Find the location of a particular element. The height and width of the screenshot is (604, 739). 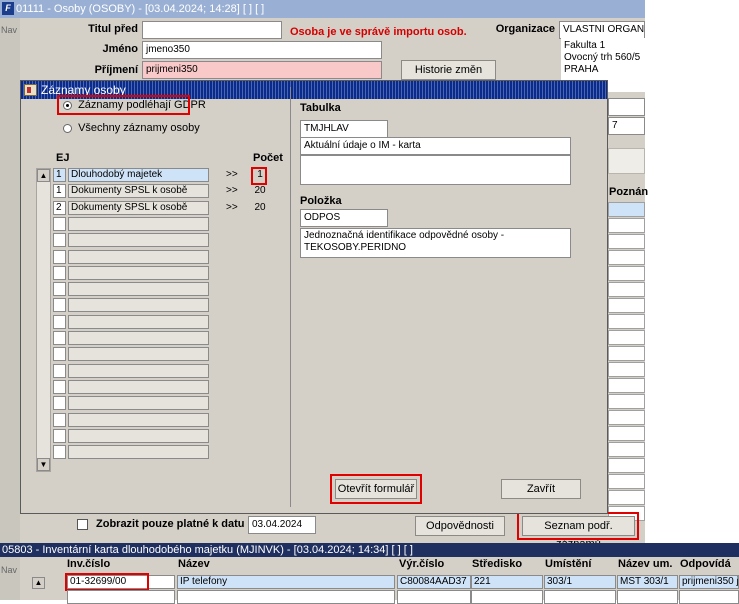

zavrit-button: Zavřít is located at coordinates (541, 489).